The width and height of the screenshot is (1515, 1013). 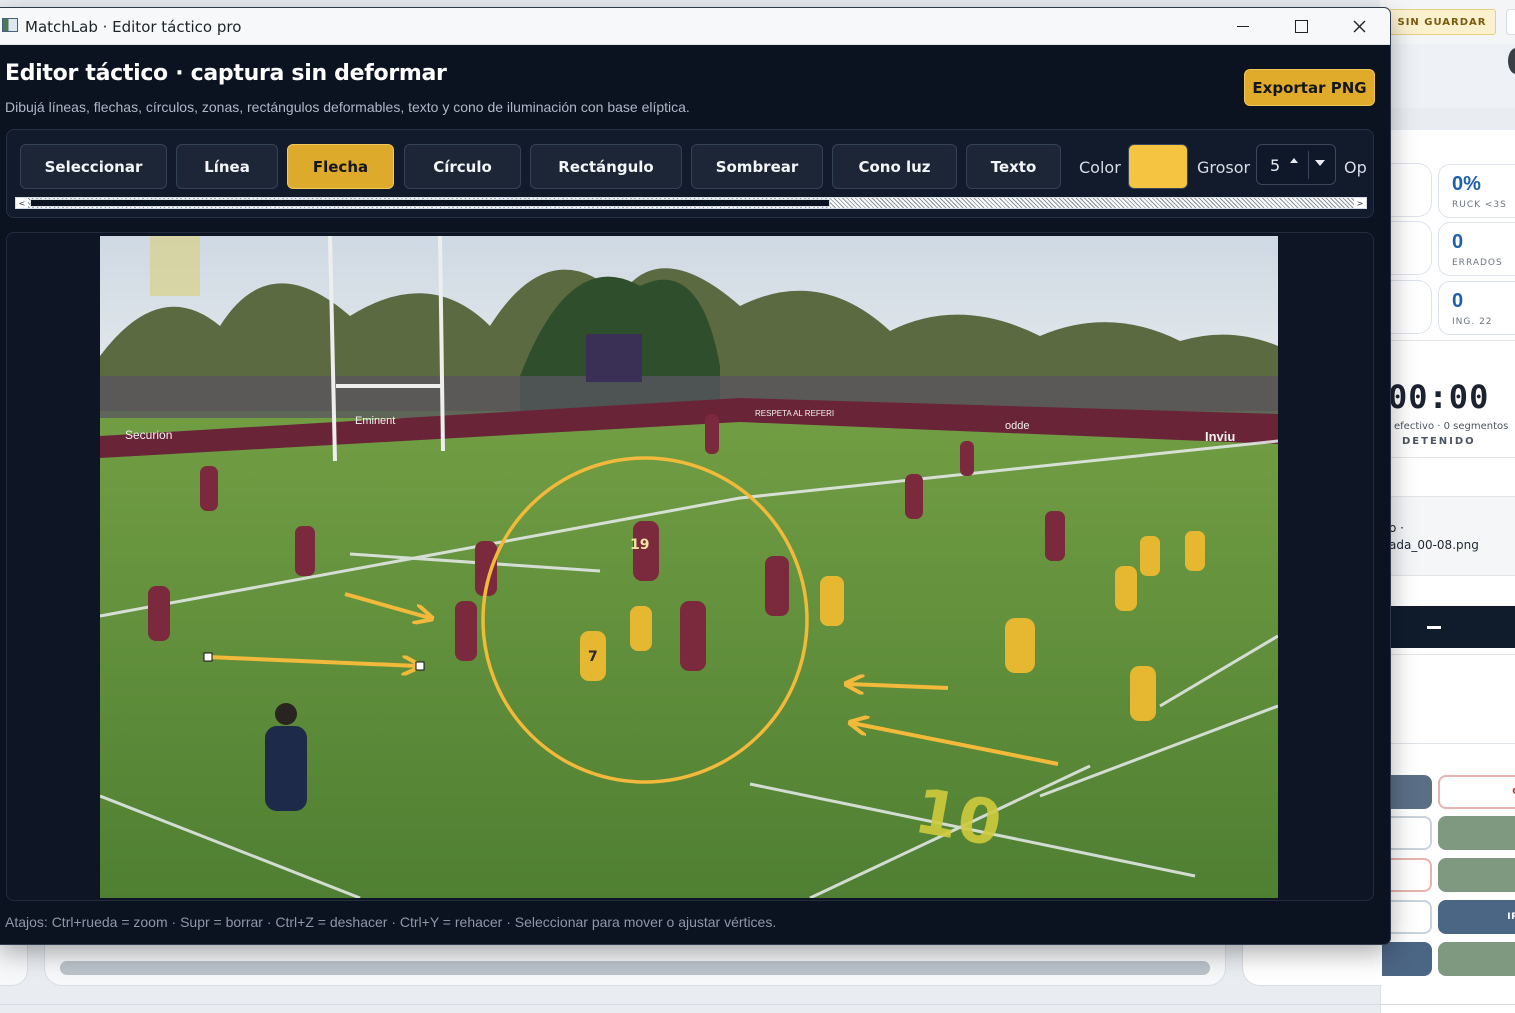 I want to click on stat-card-ing22: 0 ING. 22, so click(x=1476, y=308).